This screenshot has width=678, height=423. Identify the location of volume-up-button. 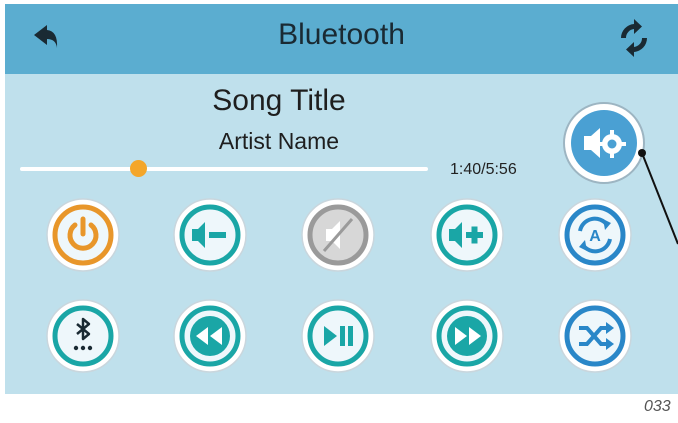
(467, 235).